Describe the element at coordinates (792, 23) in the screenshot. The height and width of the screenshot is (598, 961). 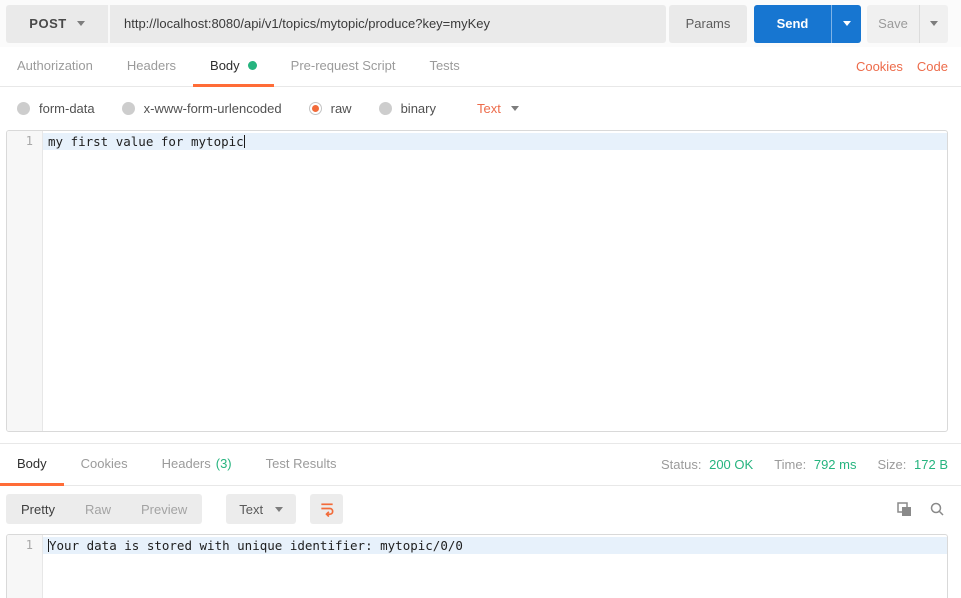
I see `send-button: Send` at that location.